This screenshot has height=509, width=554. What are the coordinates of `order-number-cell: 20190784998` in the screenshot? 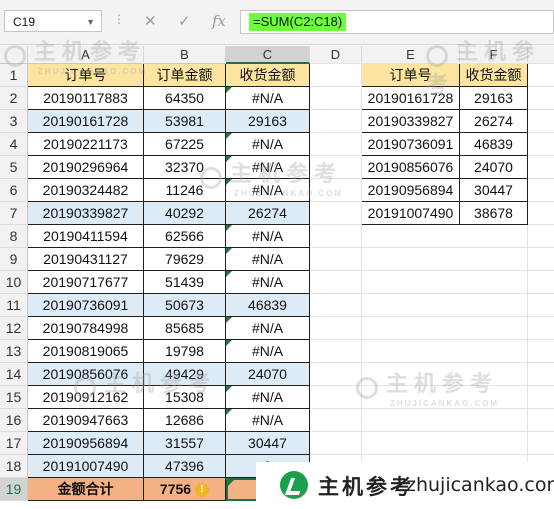 It's located at (86, 328).